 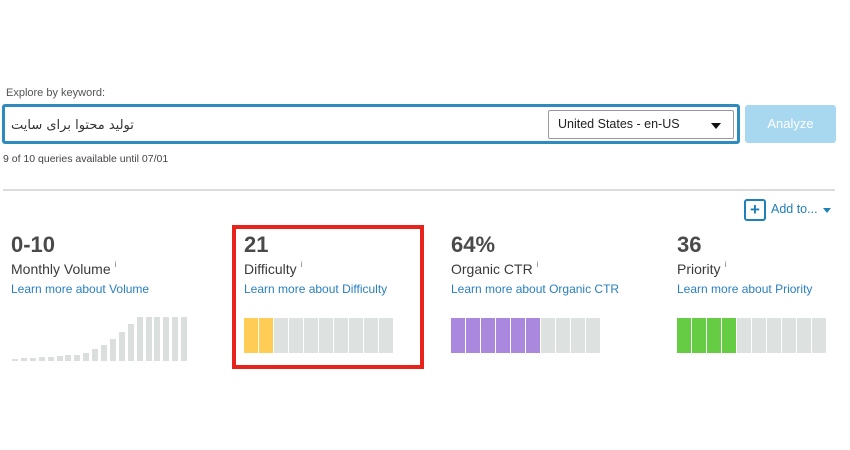 What do you see at coordinates (328, 297) in the screenshot?
I see `highlight-box` at bounding box center [328, 297].